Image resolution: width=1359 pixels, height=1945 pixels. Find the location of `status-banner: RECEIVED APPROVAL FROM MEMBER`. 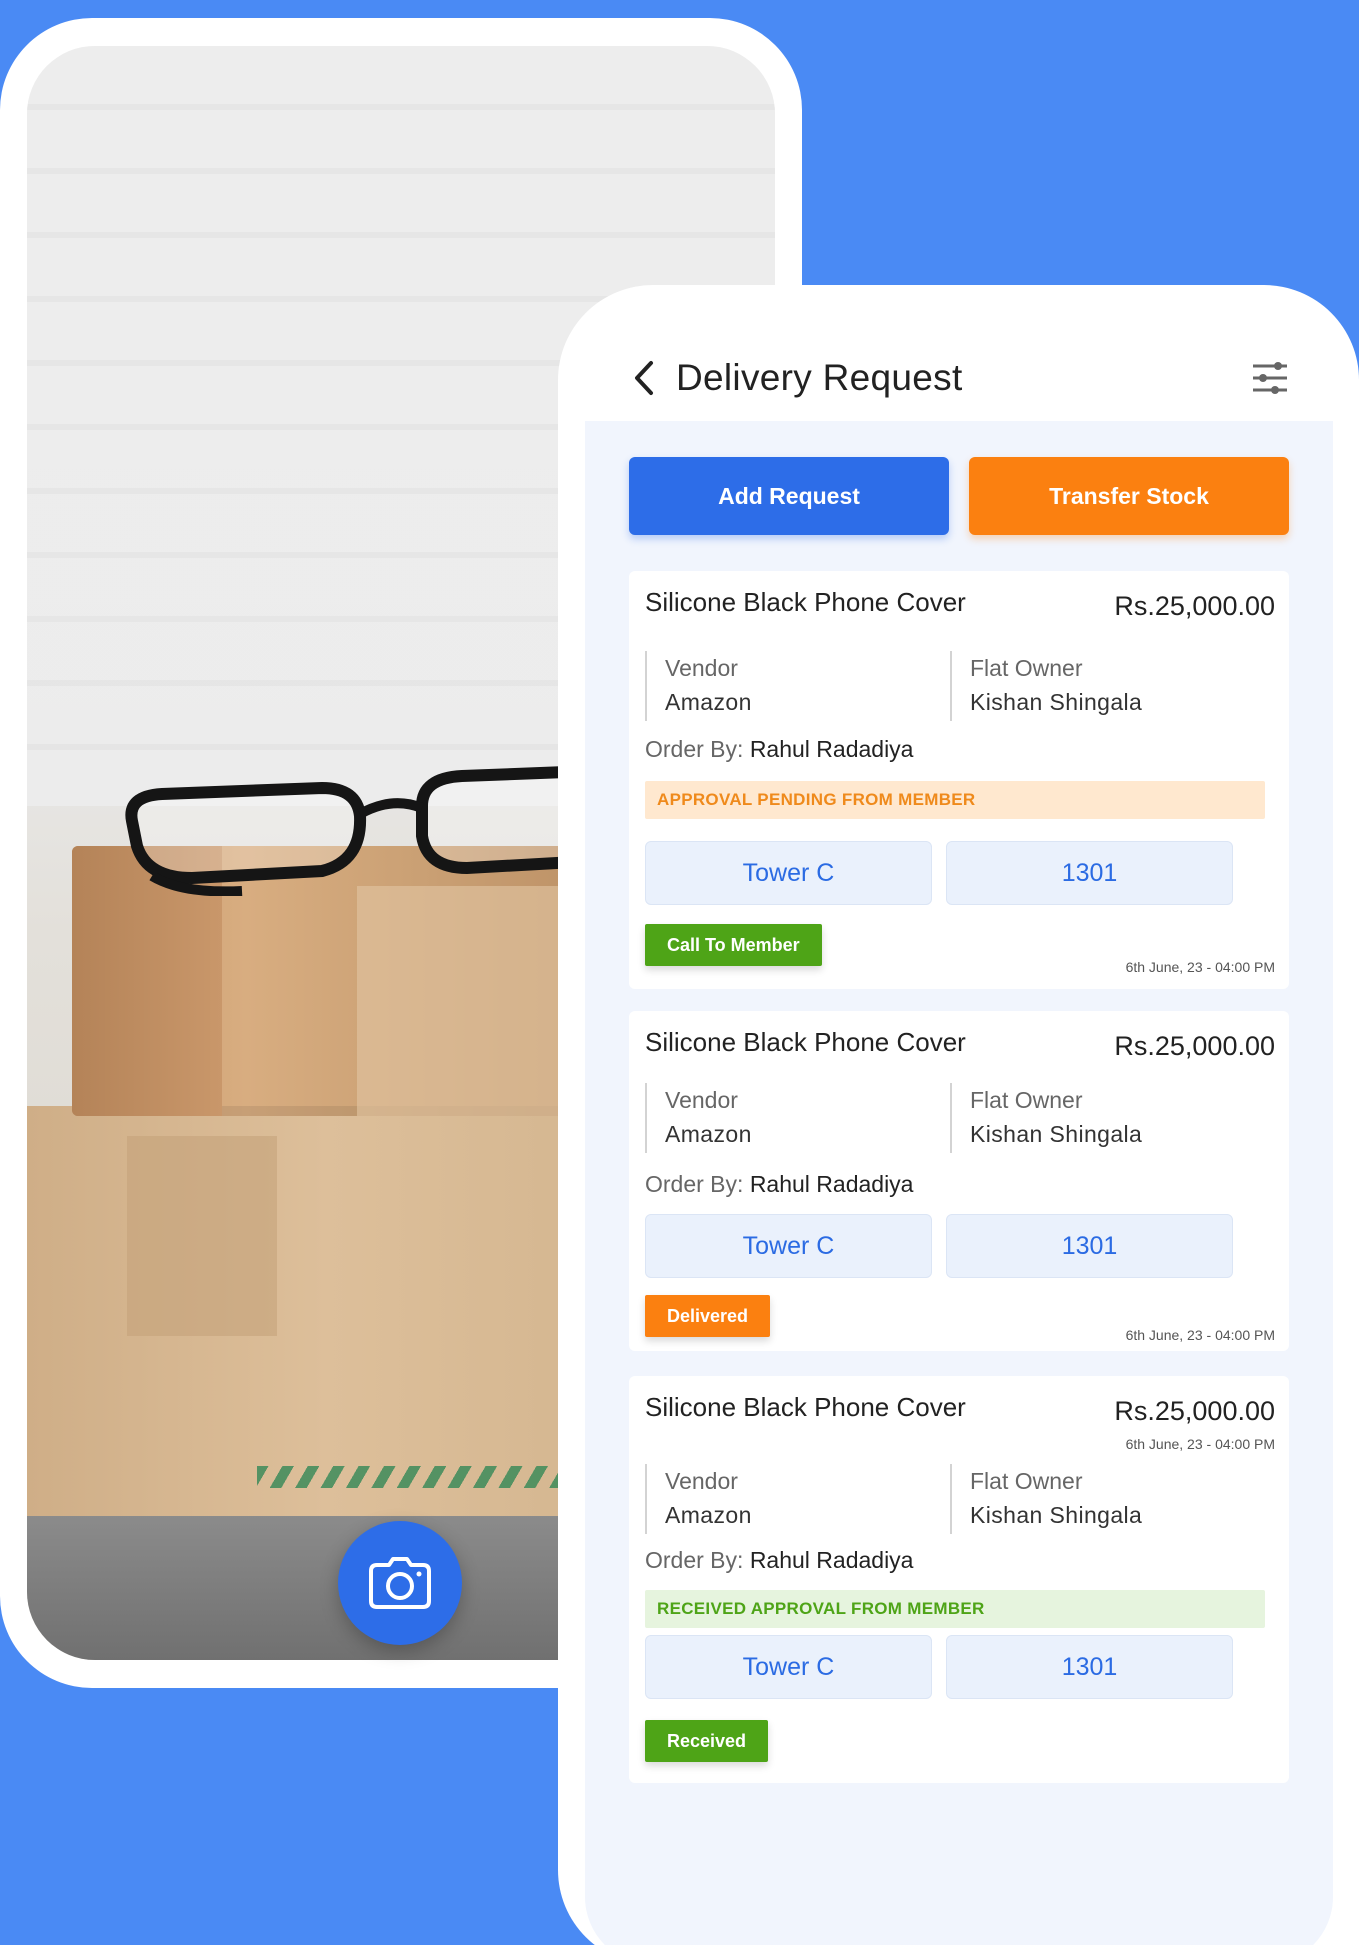

status-banner: RECEIVED APPROVAL FROM MEMBER is located at coordinates (955, 1609).